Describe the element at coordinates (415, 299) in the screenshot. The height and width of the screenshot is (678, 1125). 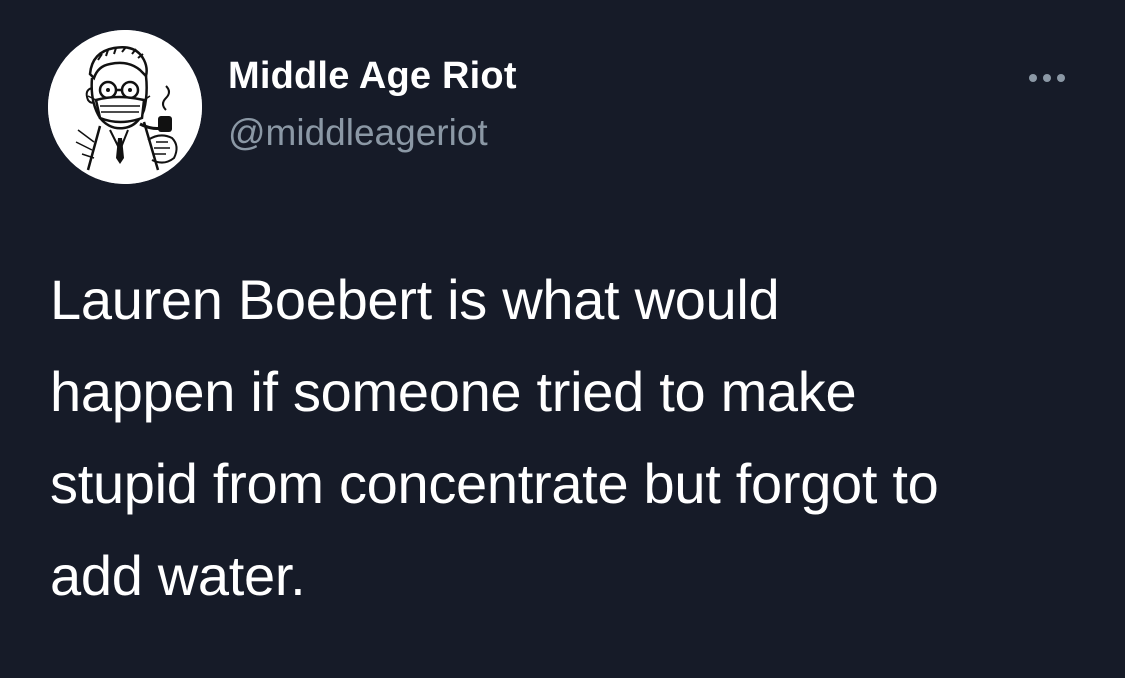
I see `tweet-text-line: Lauren Boebert is what would` at that location.